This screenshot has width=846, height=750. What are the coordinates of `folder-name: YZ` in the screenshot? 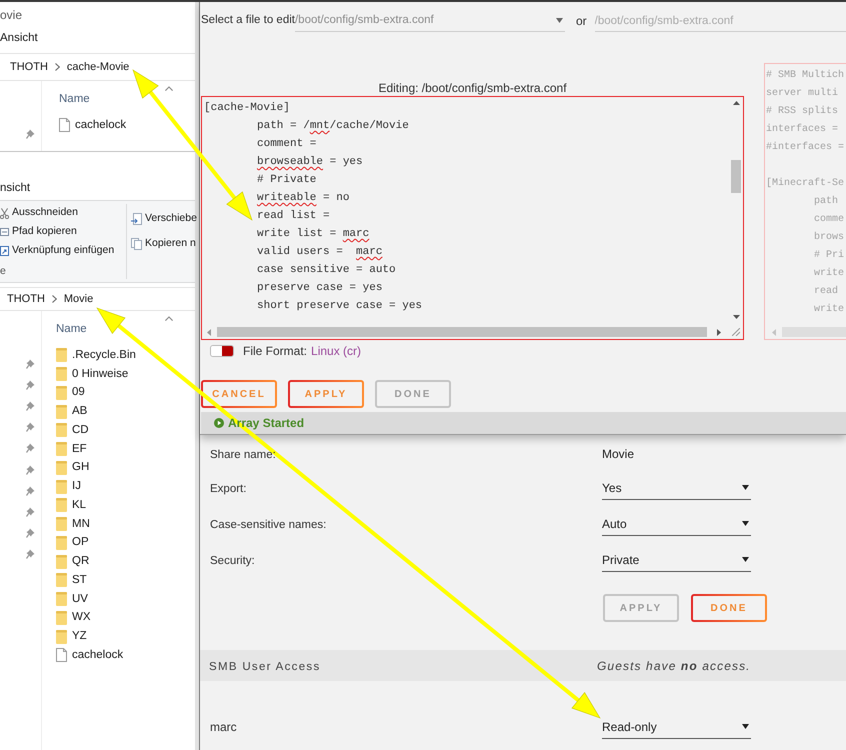 It's located at (79, 637).